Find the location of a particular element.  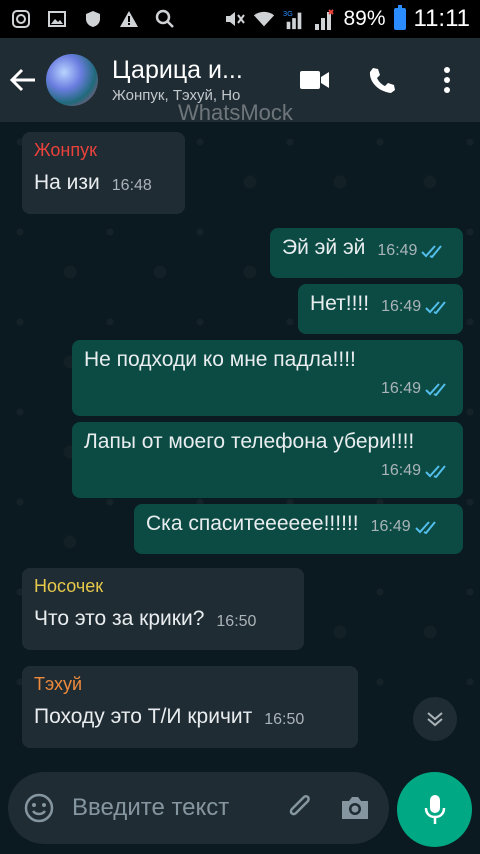

message-composer: Введите текст is located at coordinates (198, 808).